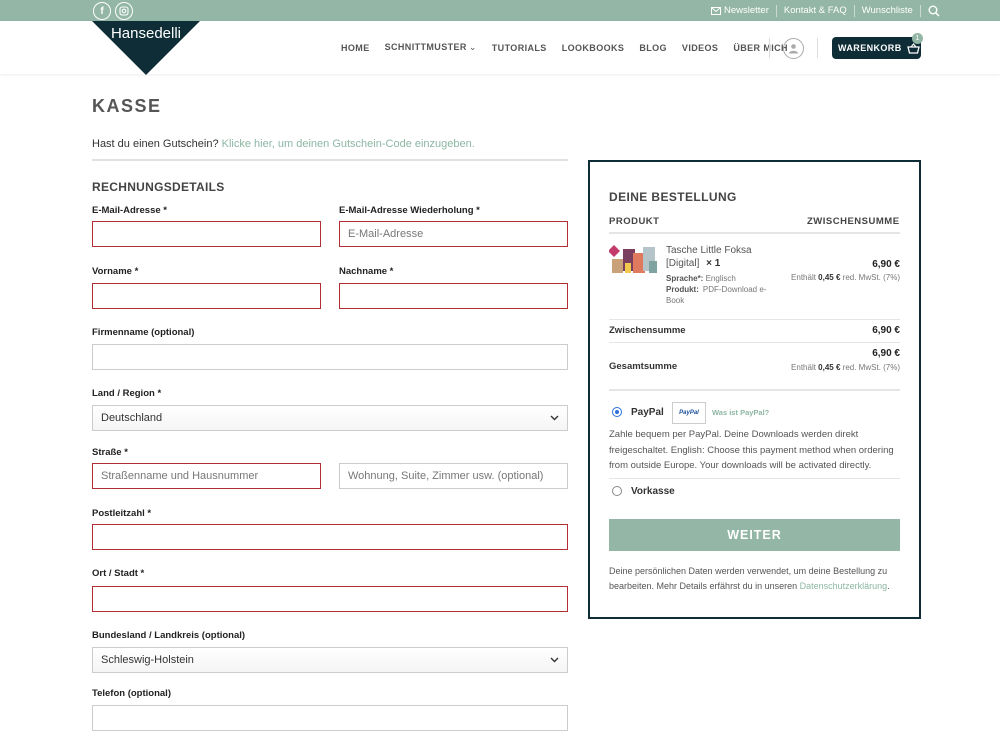  Describe the element at coordinates (726, 257) in the screenshot. I see `product-name: Tasche Little Foksa [Digital] × 1` at that location.